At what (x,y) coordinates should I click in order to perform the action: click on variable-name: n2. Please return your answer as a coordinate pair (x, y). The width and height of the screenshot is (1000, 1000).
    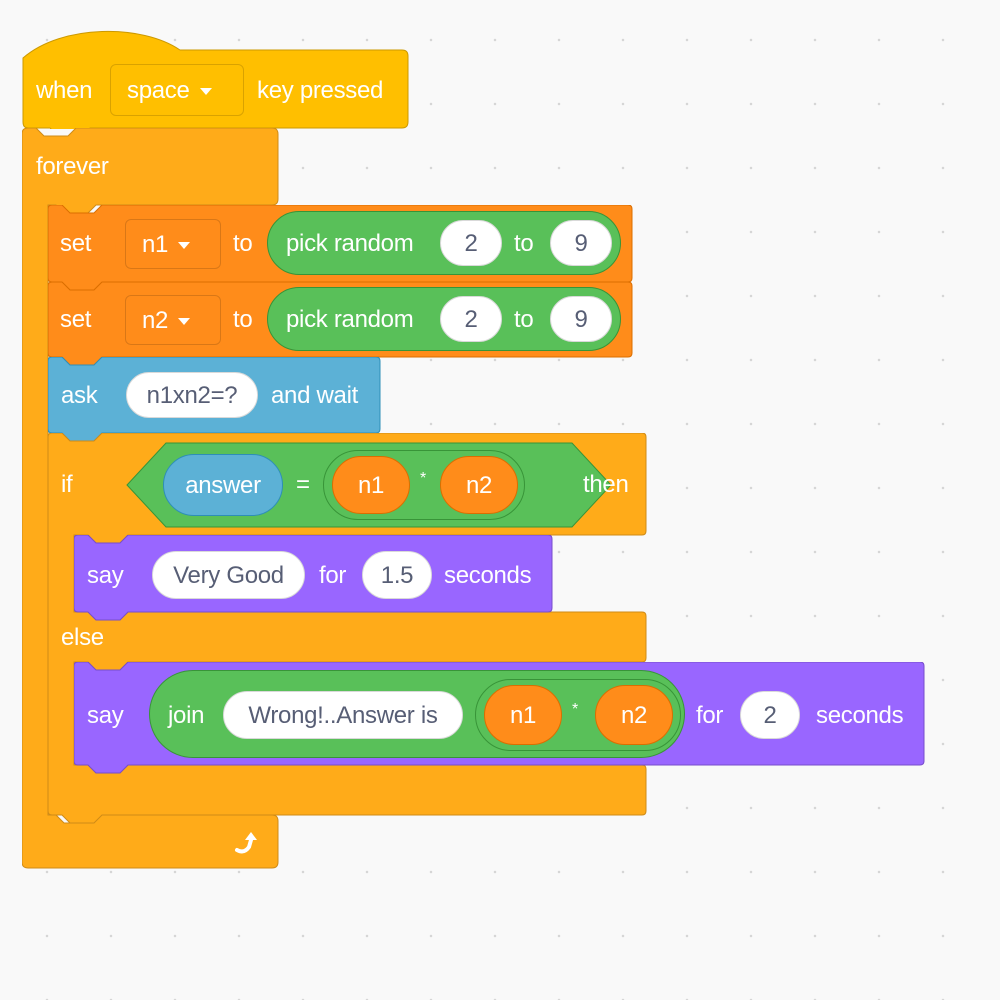
    Looking at the image, I should click on (155, 320).